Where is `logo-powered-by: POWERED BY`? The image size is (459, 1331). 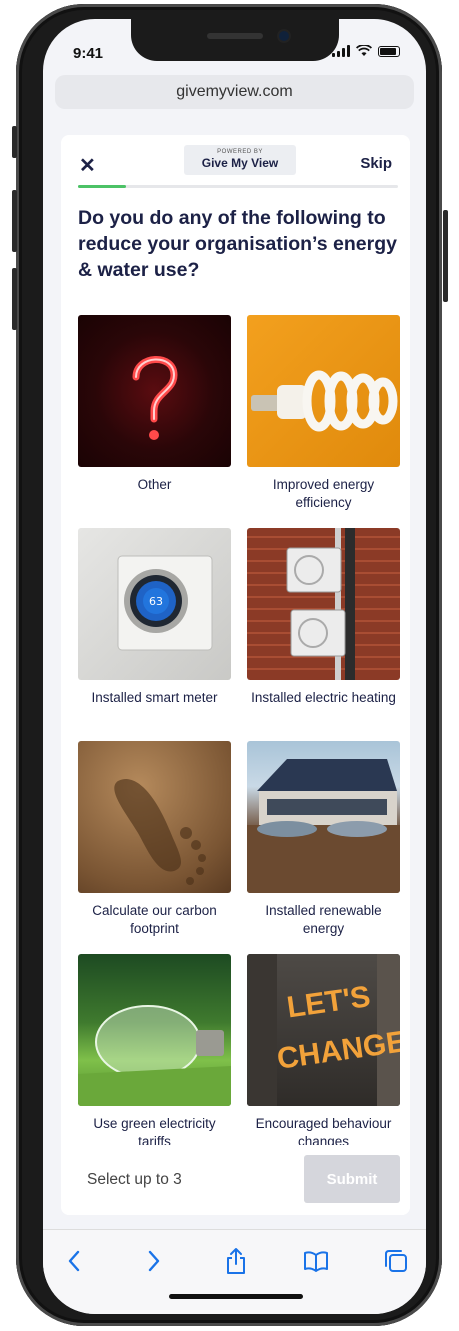 logo-powered-by: POWERED BY is located at coordinates (240, 152).